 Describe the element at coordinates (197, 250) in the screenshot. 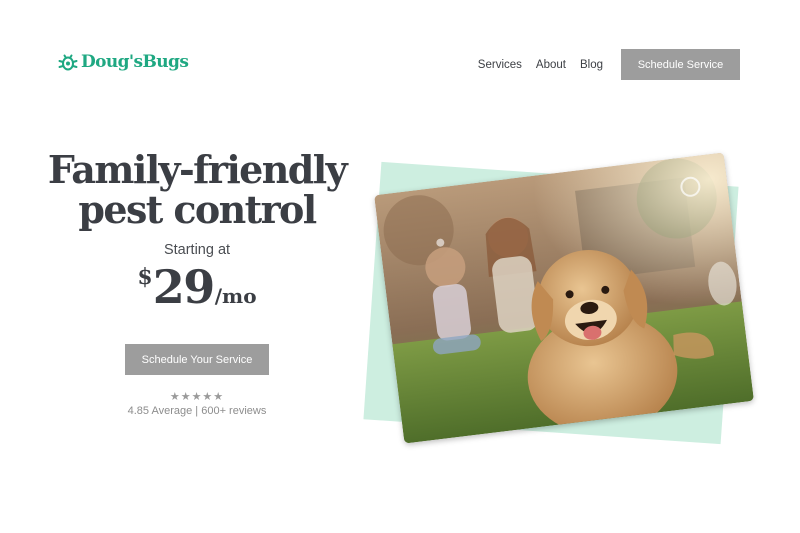

I see `starting-at-label: Starting at` at that location.